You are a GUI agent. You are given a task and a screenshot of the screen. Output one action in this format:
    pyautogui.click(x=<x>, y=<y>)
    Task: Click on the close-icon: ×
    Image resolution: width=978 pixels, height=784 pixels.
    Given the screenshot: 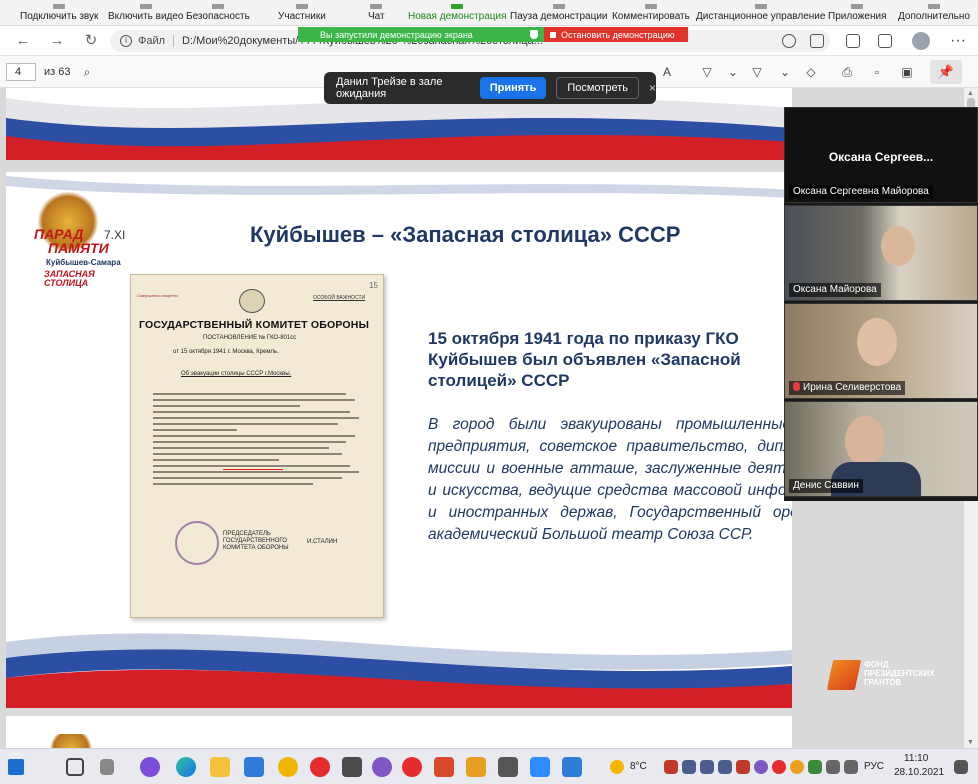 What is the action you would take?
    pyautogui.click(x=652, y=88)
    